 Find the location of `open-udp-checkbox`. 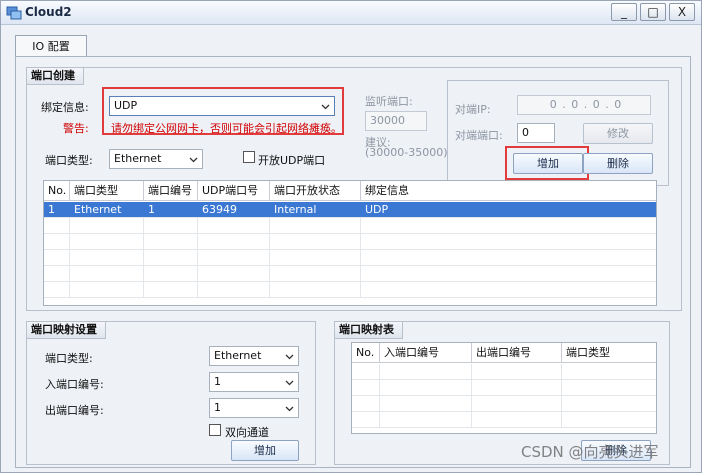

open-udp-checkbox is located at coordinates (249, 157).